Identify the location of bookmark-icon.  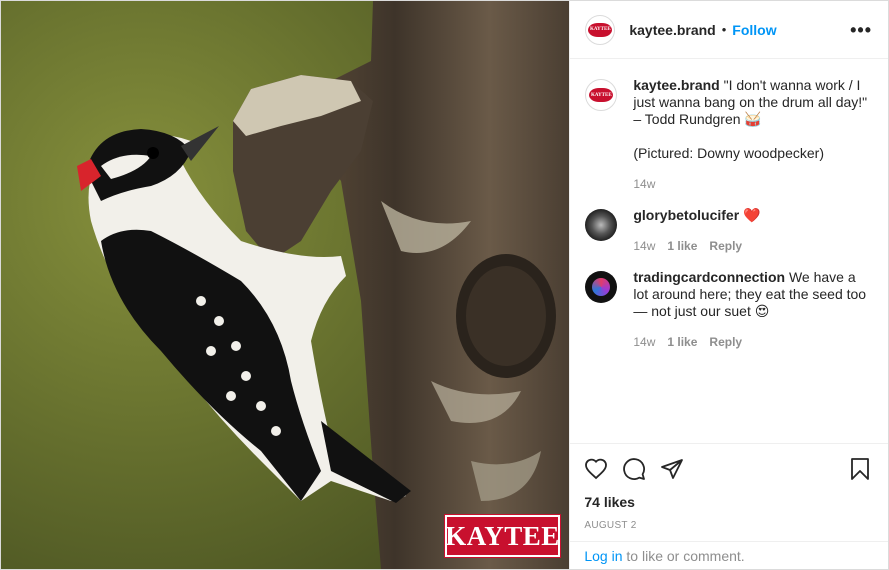
(860, 469).